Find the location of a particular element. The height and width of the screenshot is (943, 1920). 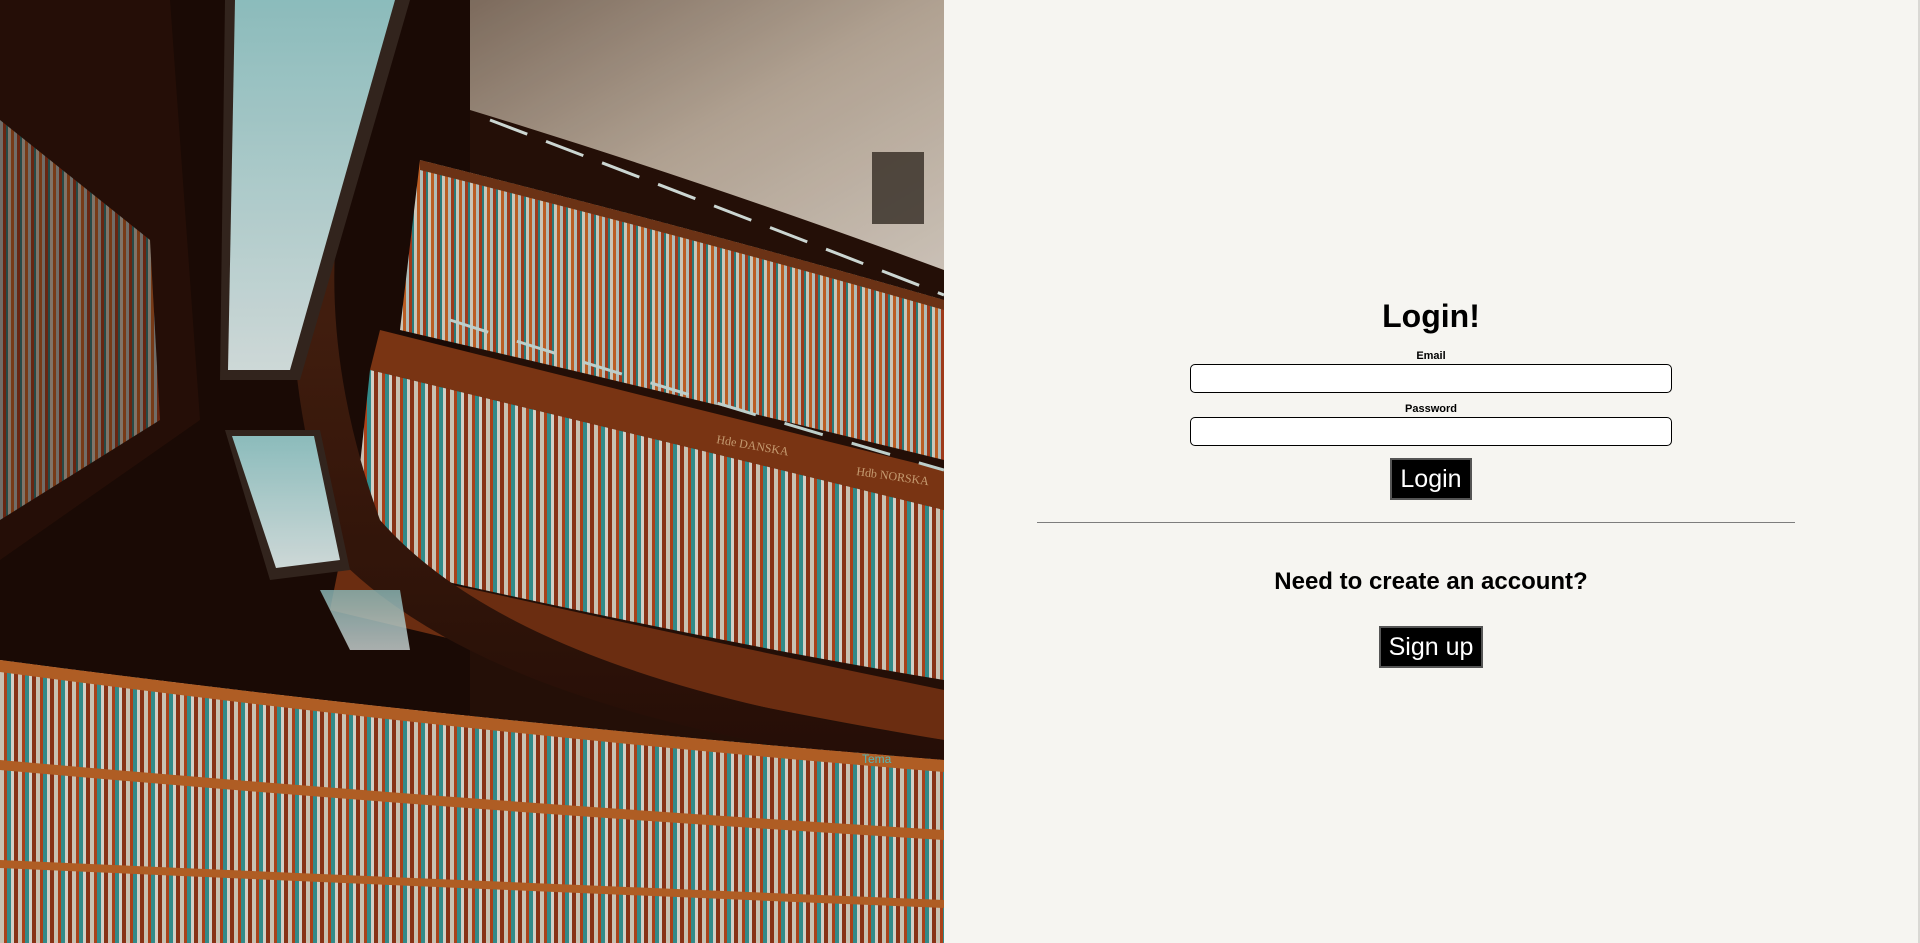

password-input is located at coordinates (1431, 431).